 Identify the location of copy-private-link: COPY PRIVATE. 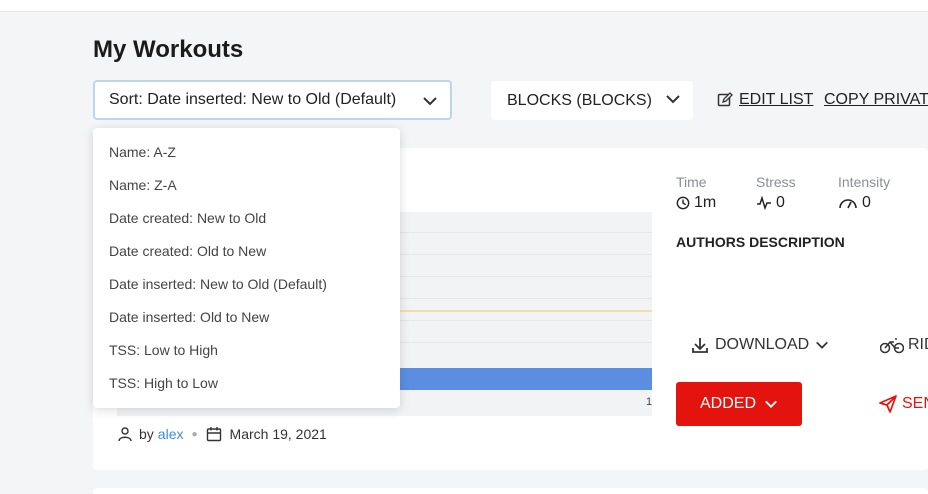
(876, 100).